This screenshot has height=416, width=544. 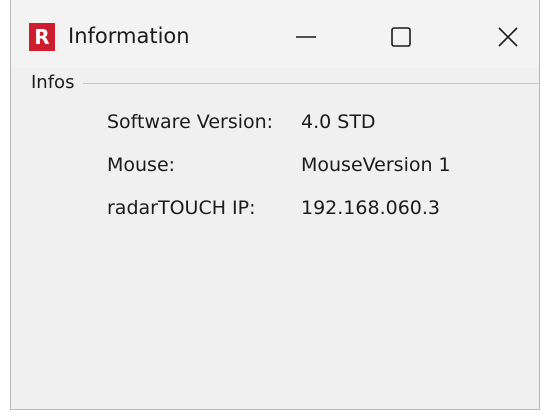 What do you see at coordinates (42, 37) in the screenshot?
I see `app-icon: R` at bounding box center [42, 37].